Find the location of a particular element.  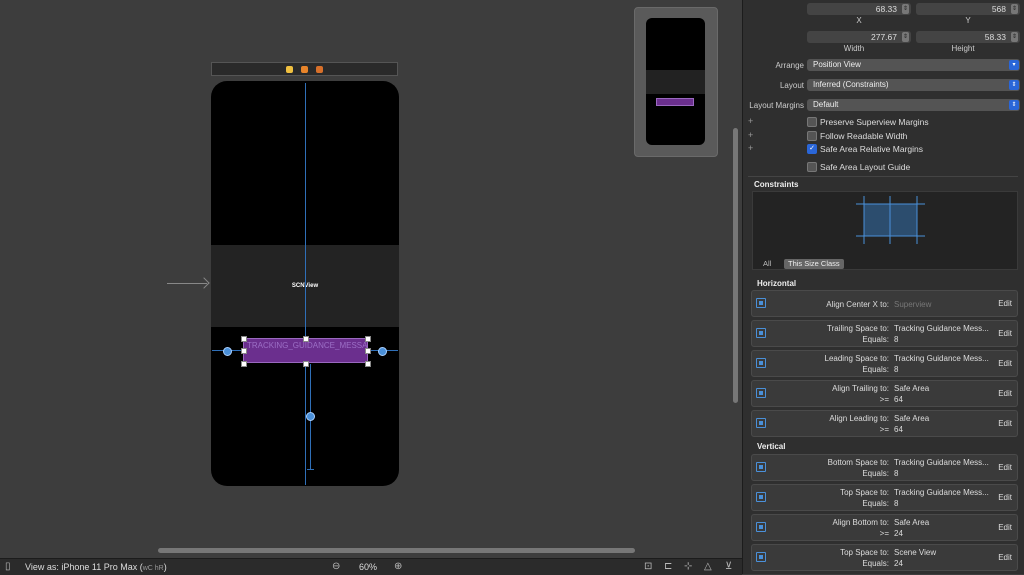

size-class-traits: wC hR is located at coordinates (153, 568).